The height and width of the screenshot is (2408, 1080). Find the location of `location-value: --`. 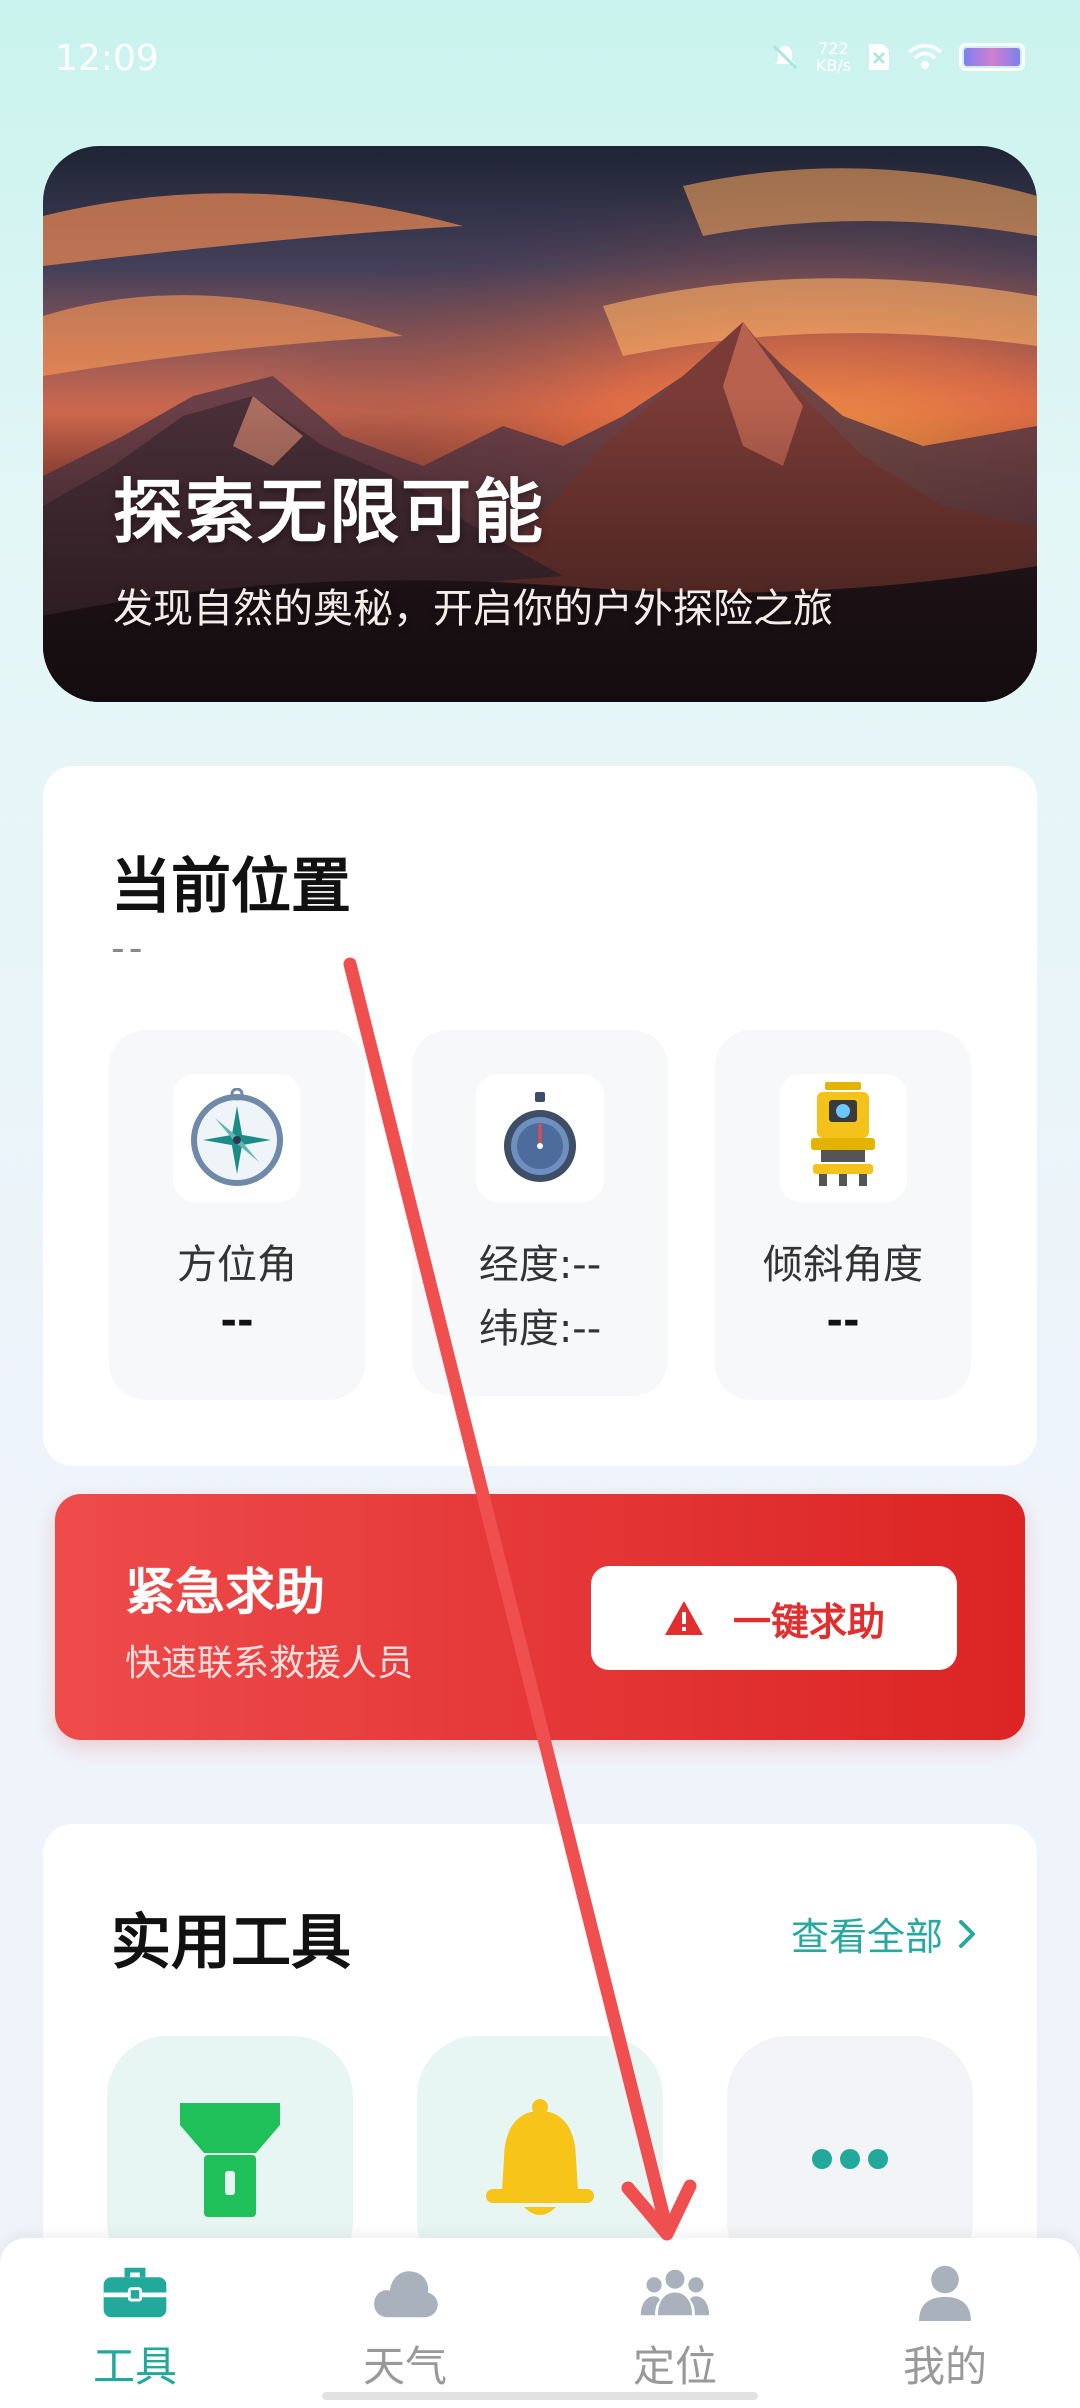

location-value: -- is located at coordinates (129, 948).